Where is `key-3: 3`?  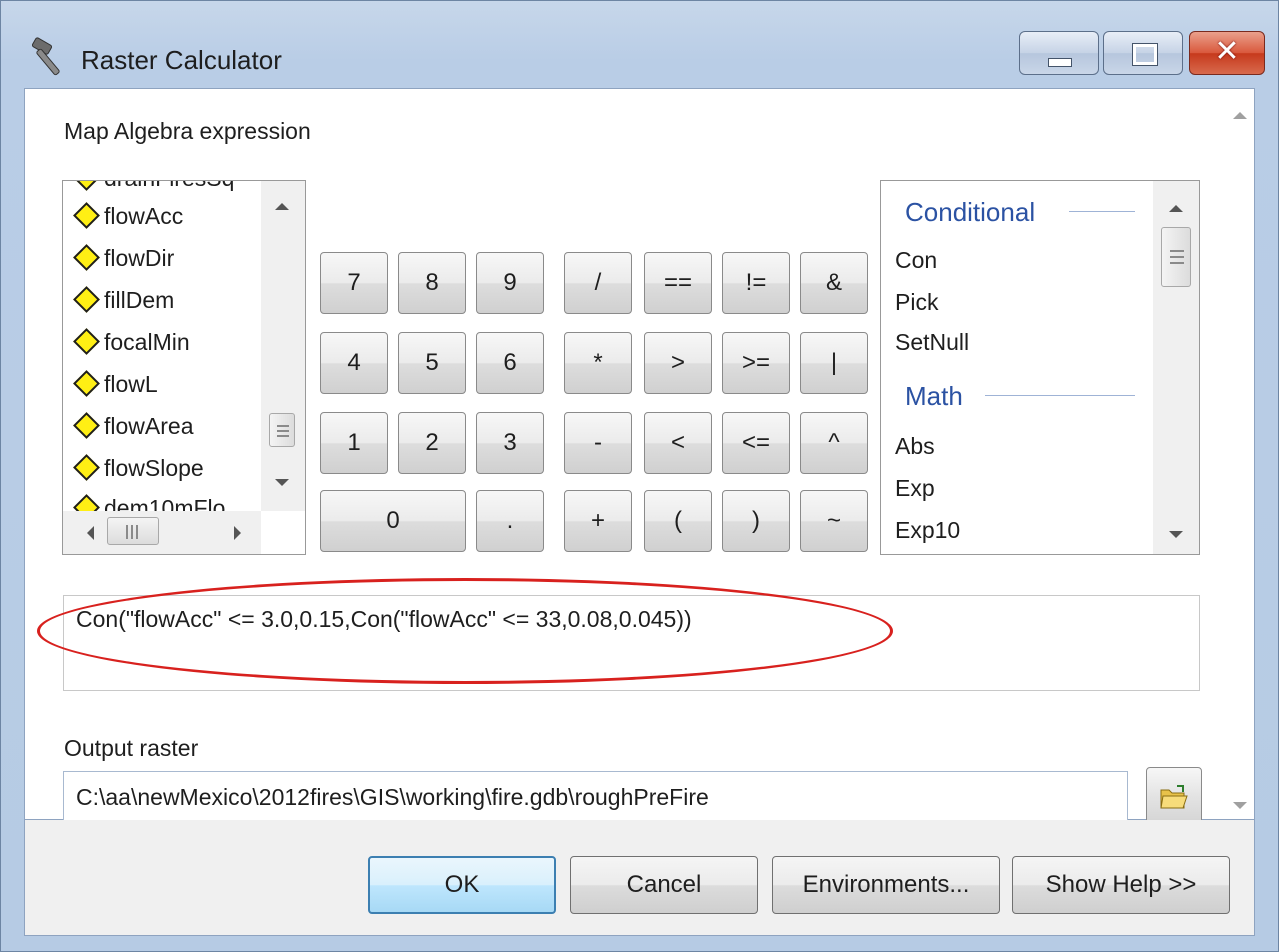 key-3: 3 is located at coordinates (510, 443).